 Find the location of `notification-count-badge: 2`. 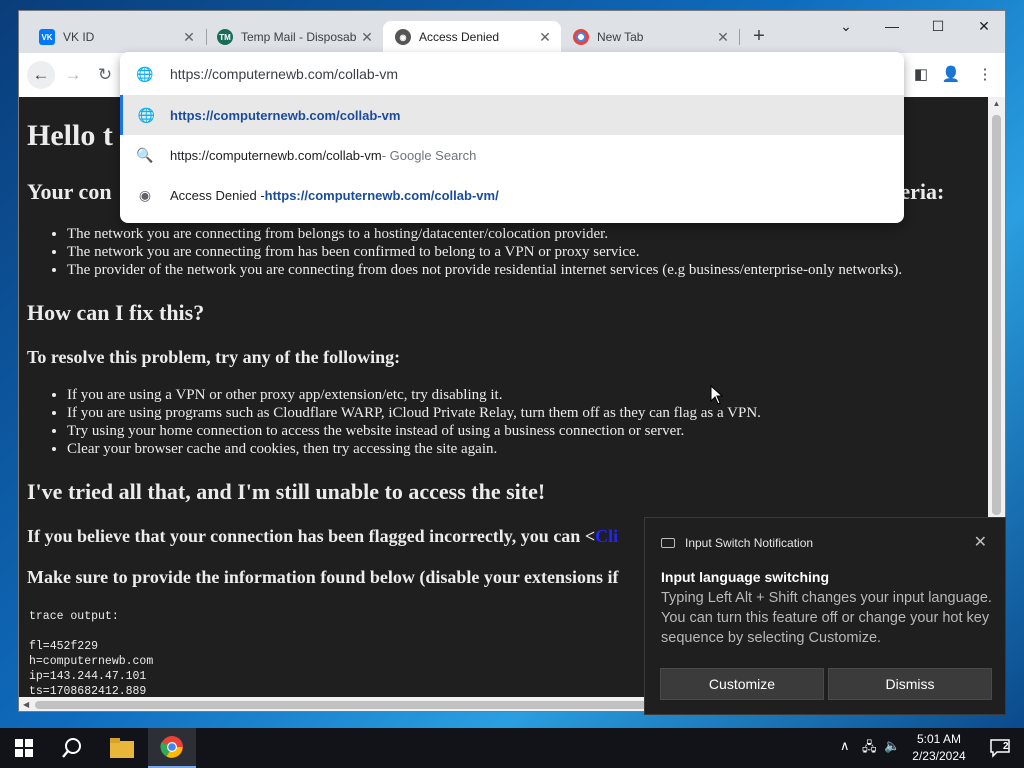

notification-count-badge: 2 is located at coordinates (1006, 746).